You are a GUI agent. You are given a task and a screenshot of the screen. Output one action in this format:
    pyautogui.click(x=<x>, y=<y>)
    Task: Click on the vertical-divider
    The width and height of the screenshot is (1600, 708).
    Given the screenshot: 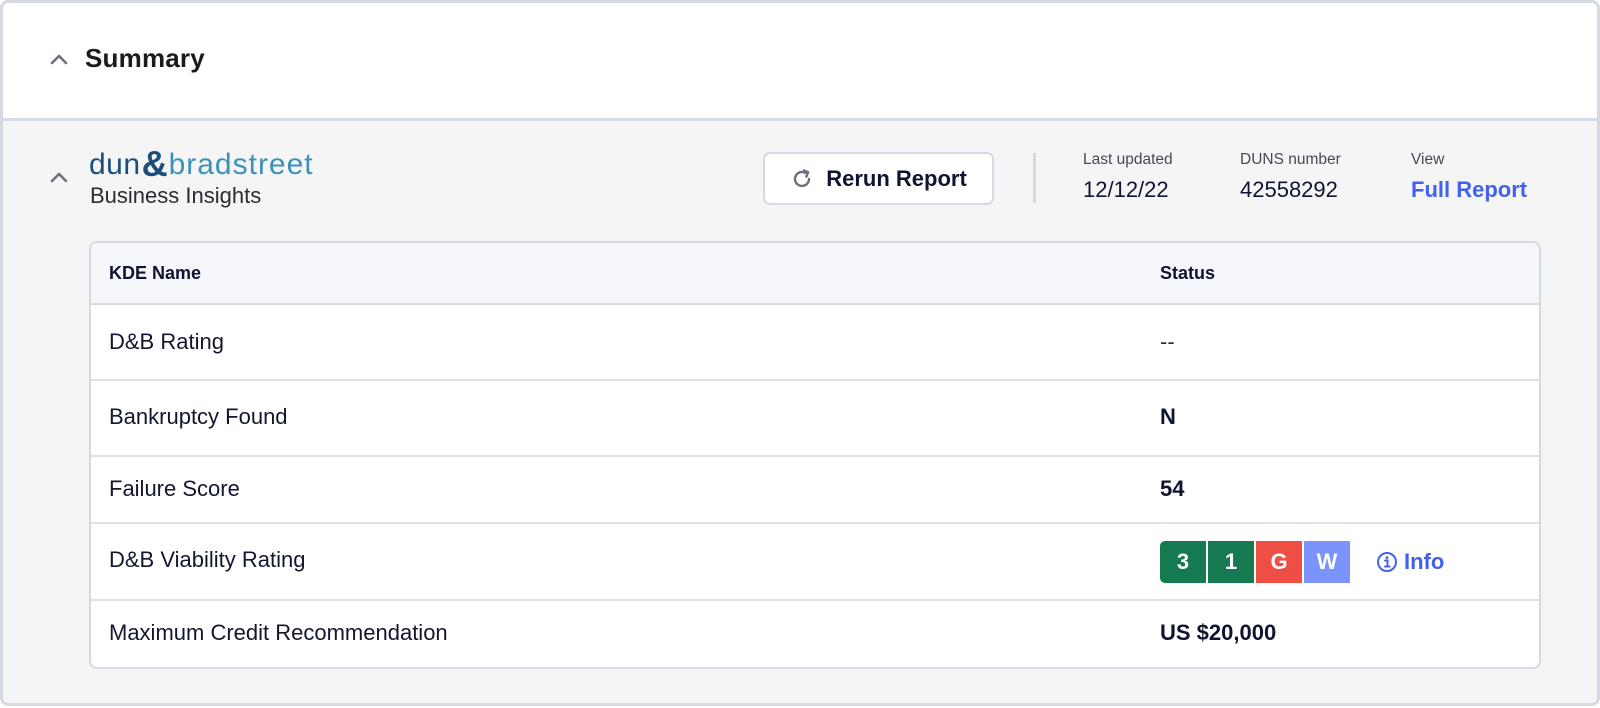 What is the action you would take?
    pyautogui.click(x=1034, y=178)
    